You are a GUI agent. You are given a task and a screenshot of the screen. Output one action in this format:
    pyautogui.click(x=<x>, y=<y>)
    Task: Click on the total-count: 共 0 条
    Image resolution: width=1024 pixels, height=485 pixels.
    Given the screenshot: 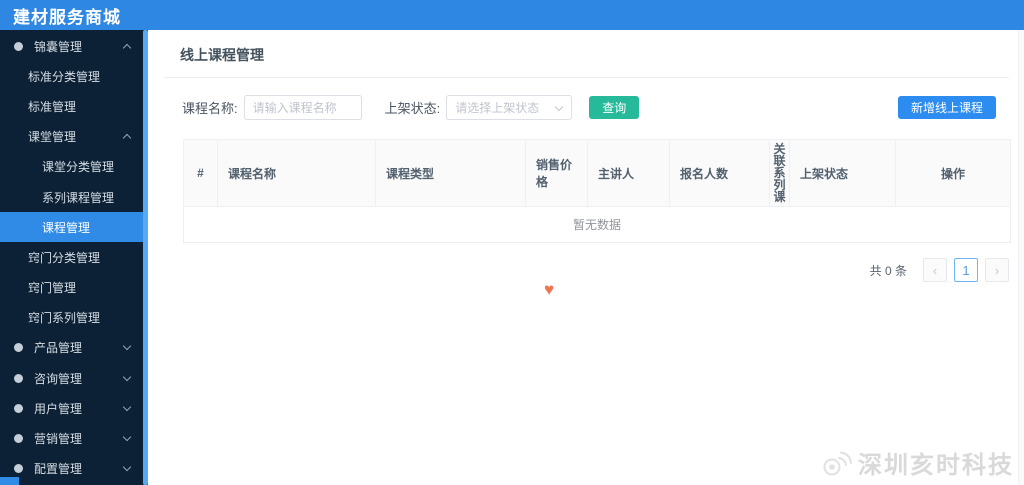 What is the action you would take?
    pyautogui.click(x=888, y=270)
    